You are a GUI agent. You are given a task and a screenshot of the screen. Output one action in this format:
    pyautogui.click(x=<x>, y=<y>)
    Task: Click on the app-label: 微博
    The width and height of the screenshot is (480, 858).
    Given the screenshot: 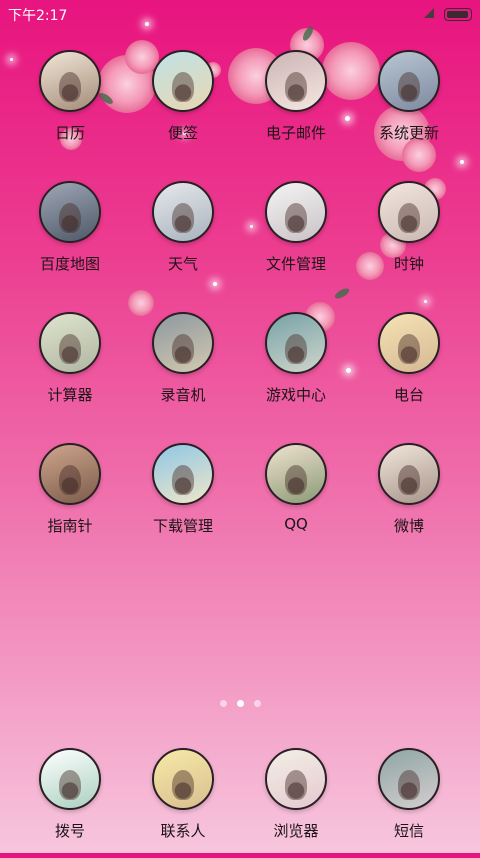 What is the action you would take?
    pyautogui.click(x=408, y=526)
    